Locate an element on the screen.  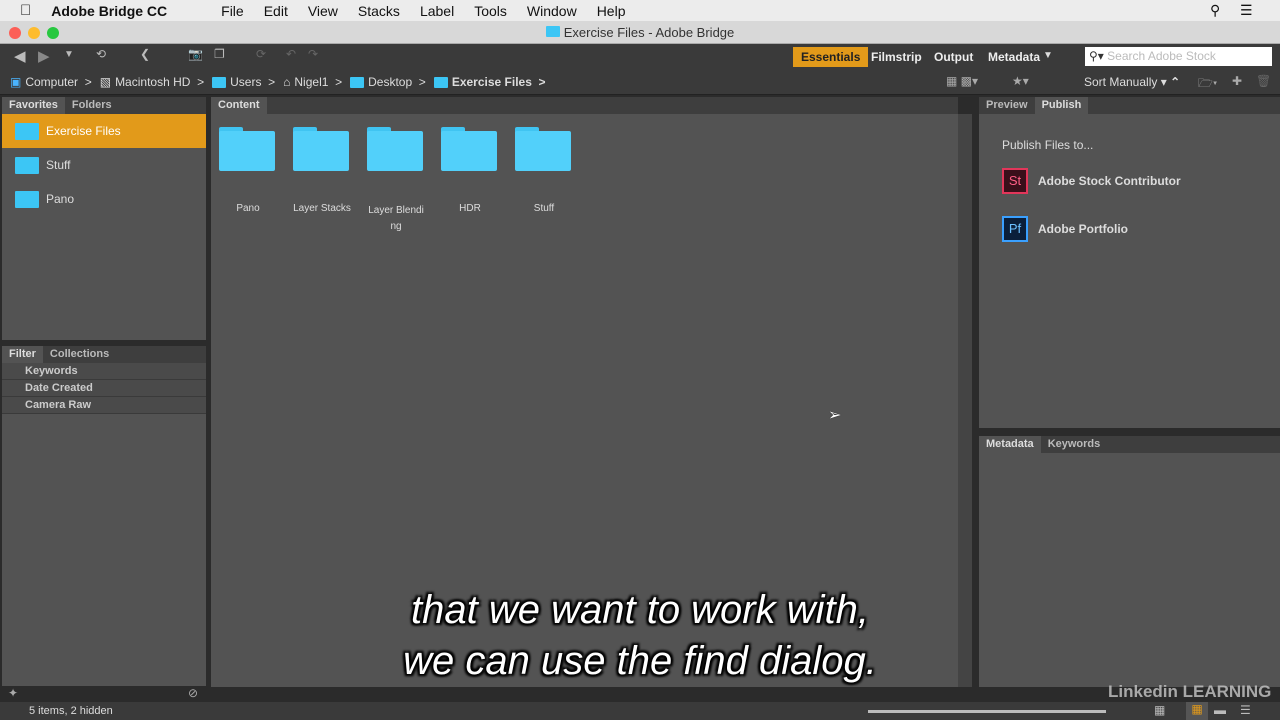
filter-date-created: Date Created is located at coordinates (104, 388).